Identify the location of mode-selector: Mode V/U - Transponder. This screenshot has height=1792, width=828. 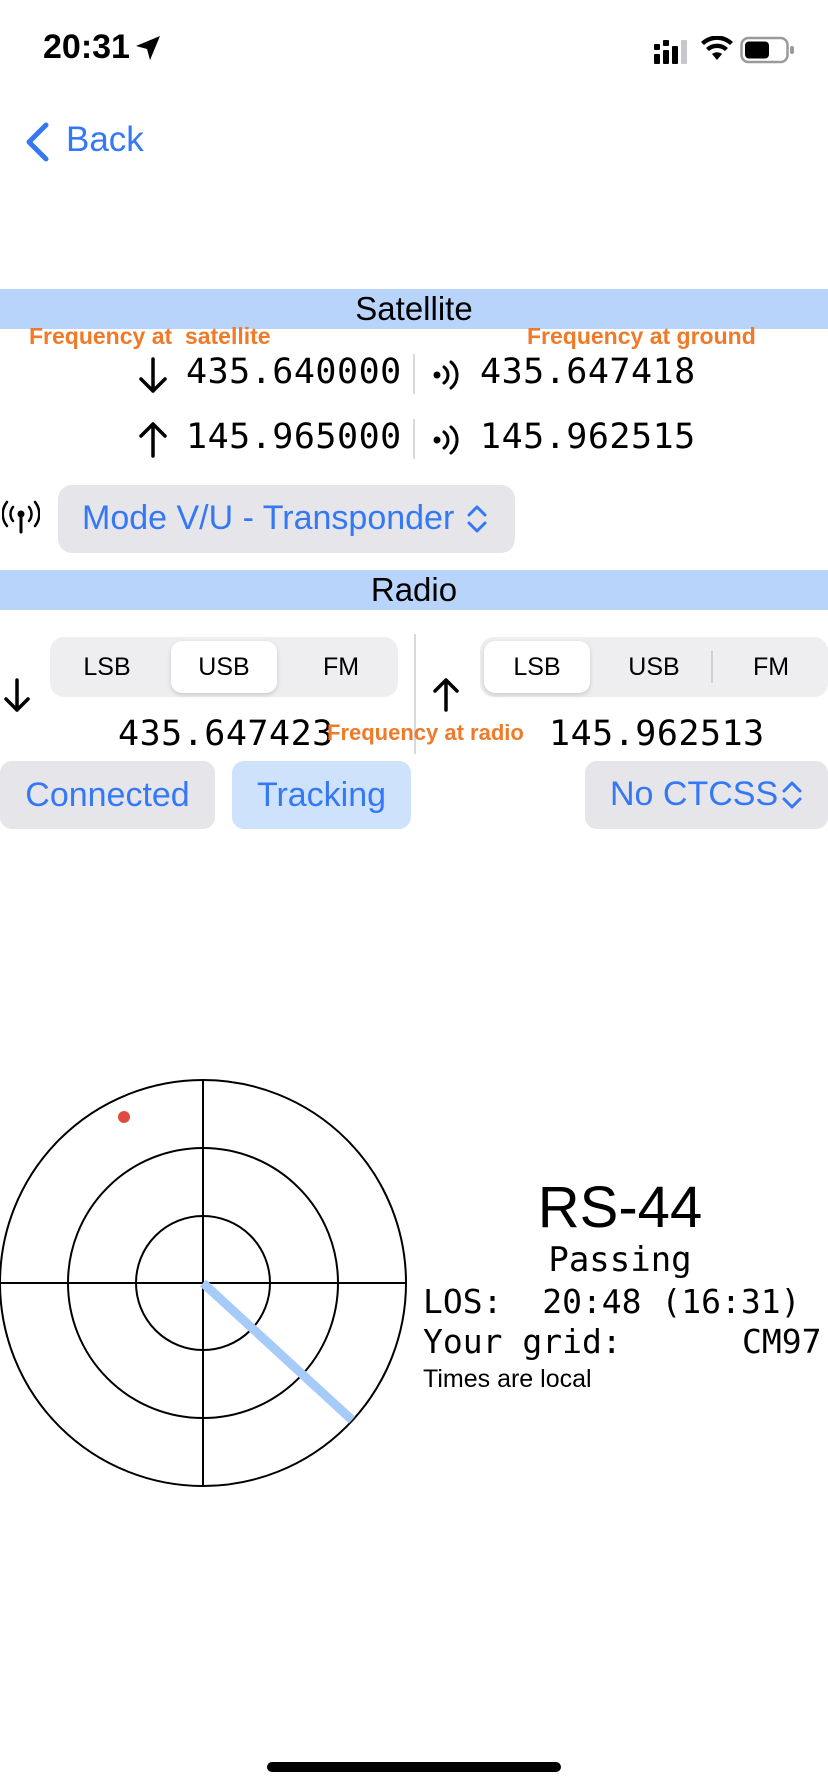
(286, 519).